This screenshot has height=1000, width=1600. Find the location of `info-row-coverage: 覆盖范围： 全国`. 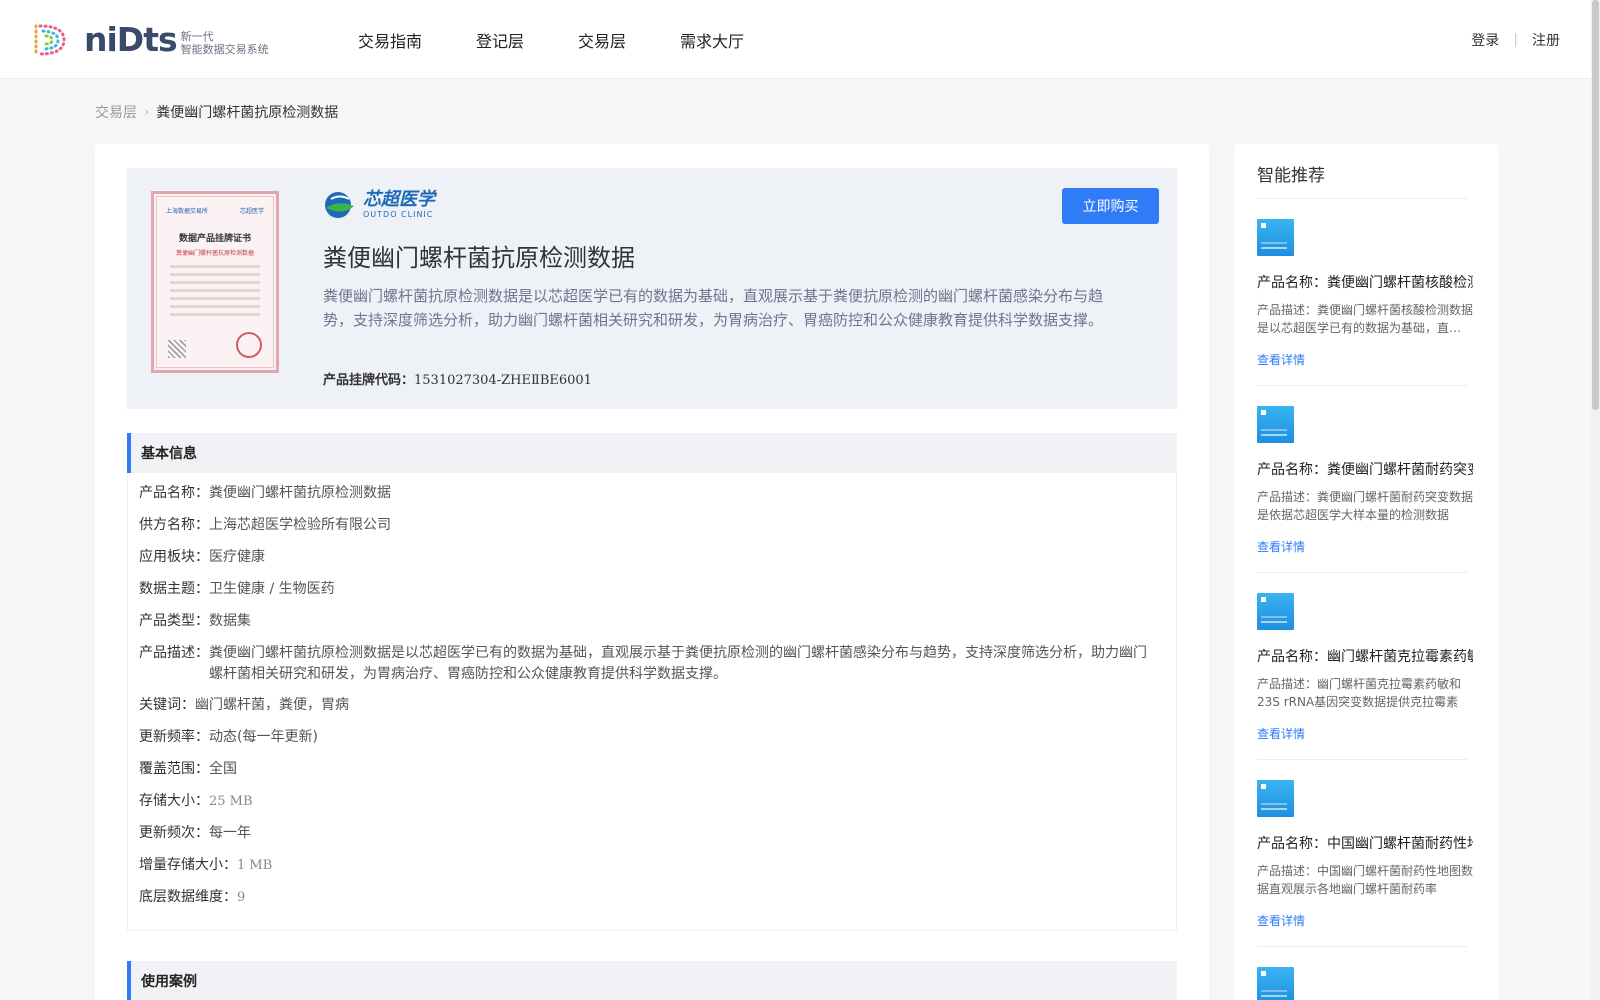

info-row-coverage: 覆盖范围： 全国 is located at coordinates (644, 769).